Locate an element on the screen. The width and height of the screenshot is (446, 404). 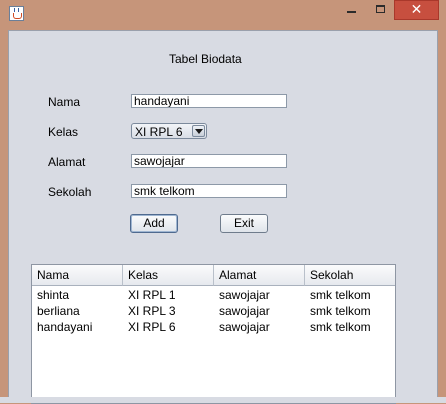
table-cell: berliana is located at coordinates (58, 311).